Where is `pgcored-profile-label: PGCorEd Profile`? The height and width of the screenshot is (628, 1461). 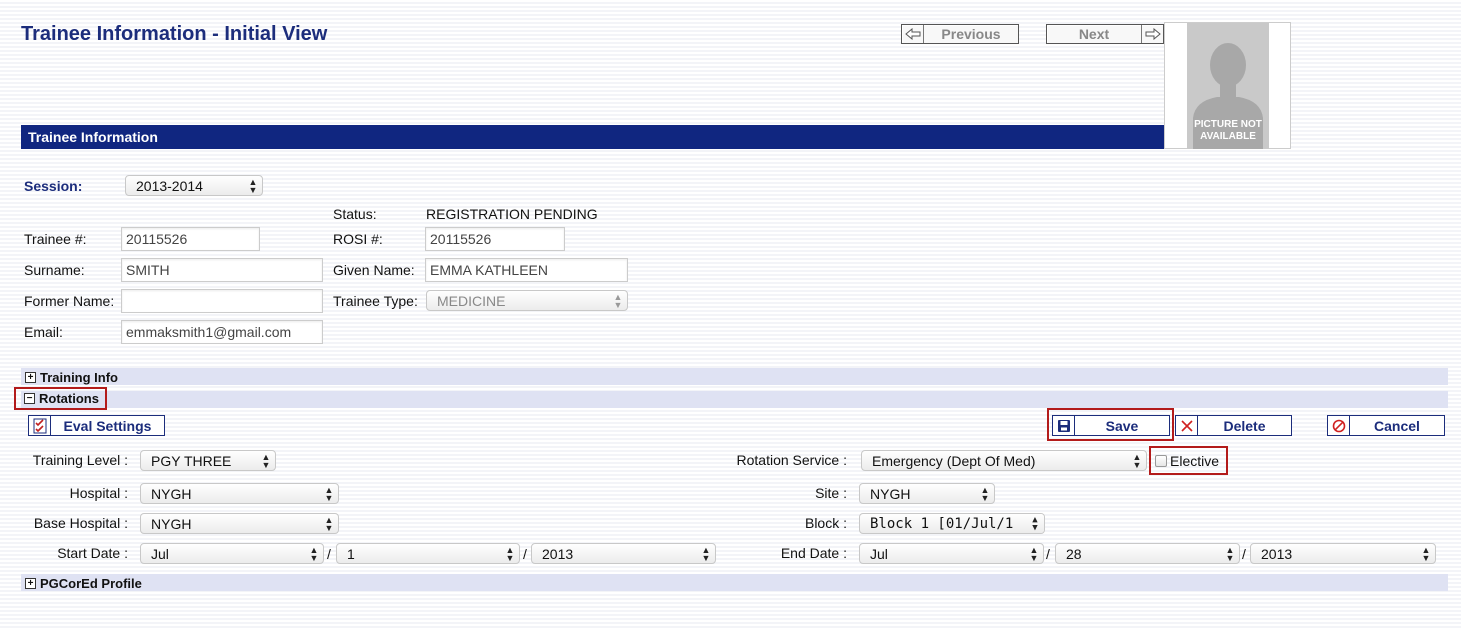
pgcored-profile-label: PGCorEd Profile is located at coordinates (91, 583).